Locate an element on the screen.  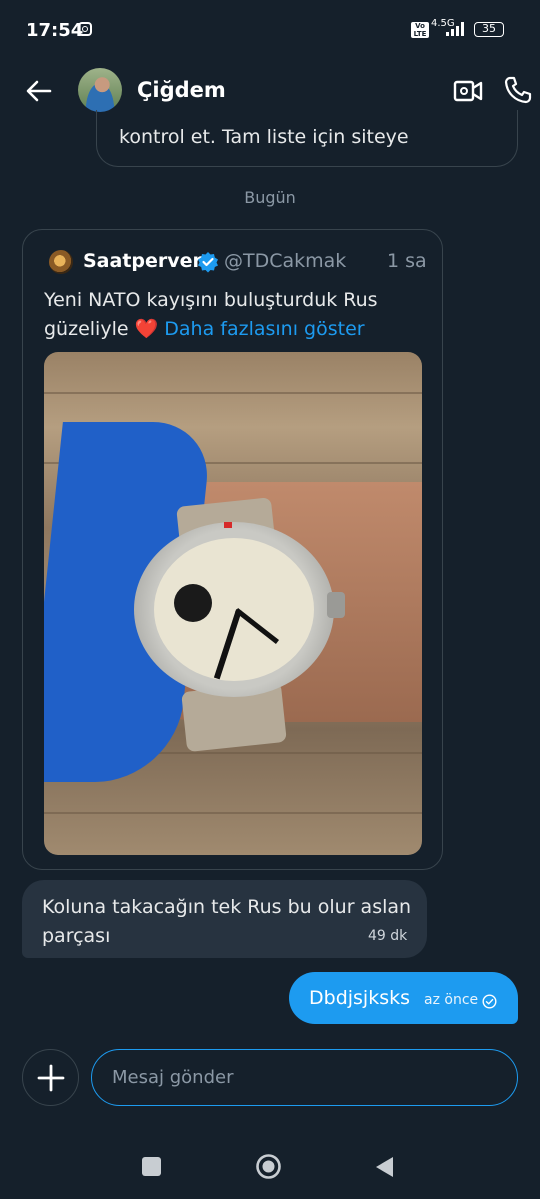
message-input is located at coordinates (304, 1077).